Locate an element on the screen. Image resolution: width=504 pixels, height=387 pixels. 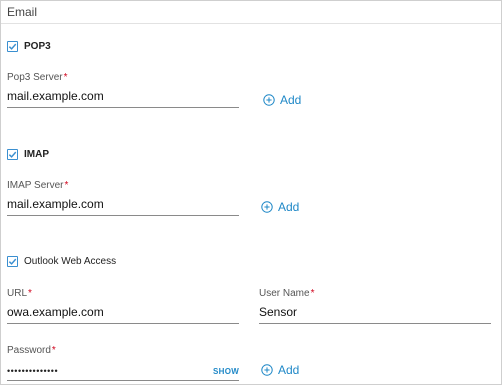
owa-url-underline is located at coordinates (123, 323).